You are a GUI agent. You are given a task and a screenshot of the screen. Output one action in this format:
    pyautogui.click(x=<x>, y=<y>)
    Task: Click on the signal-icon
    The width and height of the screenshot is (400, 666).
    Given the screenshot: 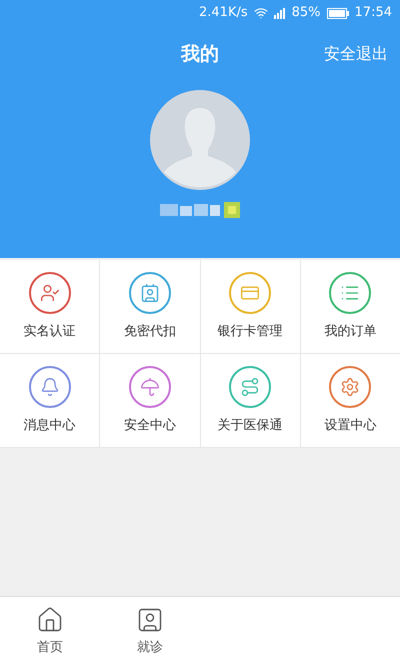 What is the action you would take?
    pyautogui.click(x=280, y=13)
    